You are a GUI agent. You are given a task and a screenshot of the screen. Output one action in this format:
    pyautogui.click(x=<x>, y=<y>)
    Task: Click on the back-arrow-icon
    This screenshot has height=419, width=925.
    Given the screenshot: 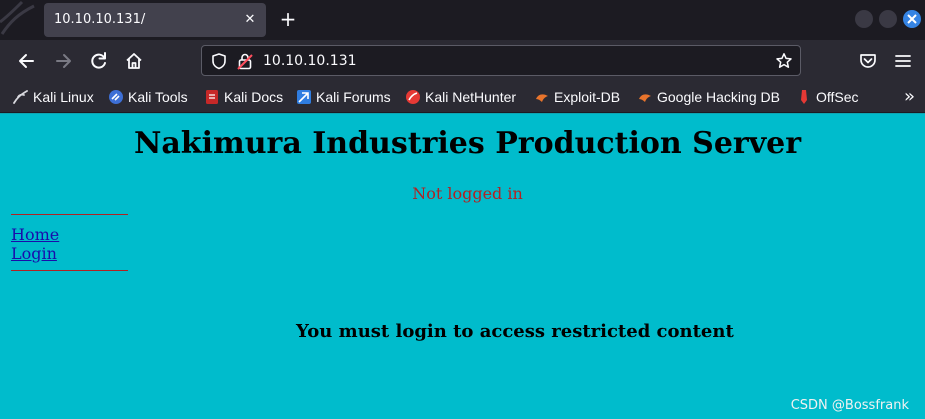 What is the action you would take?
    pyautogui.click(x=27, y=61)
    